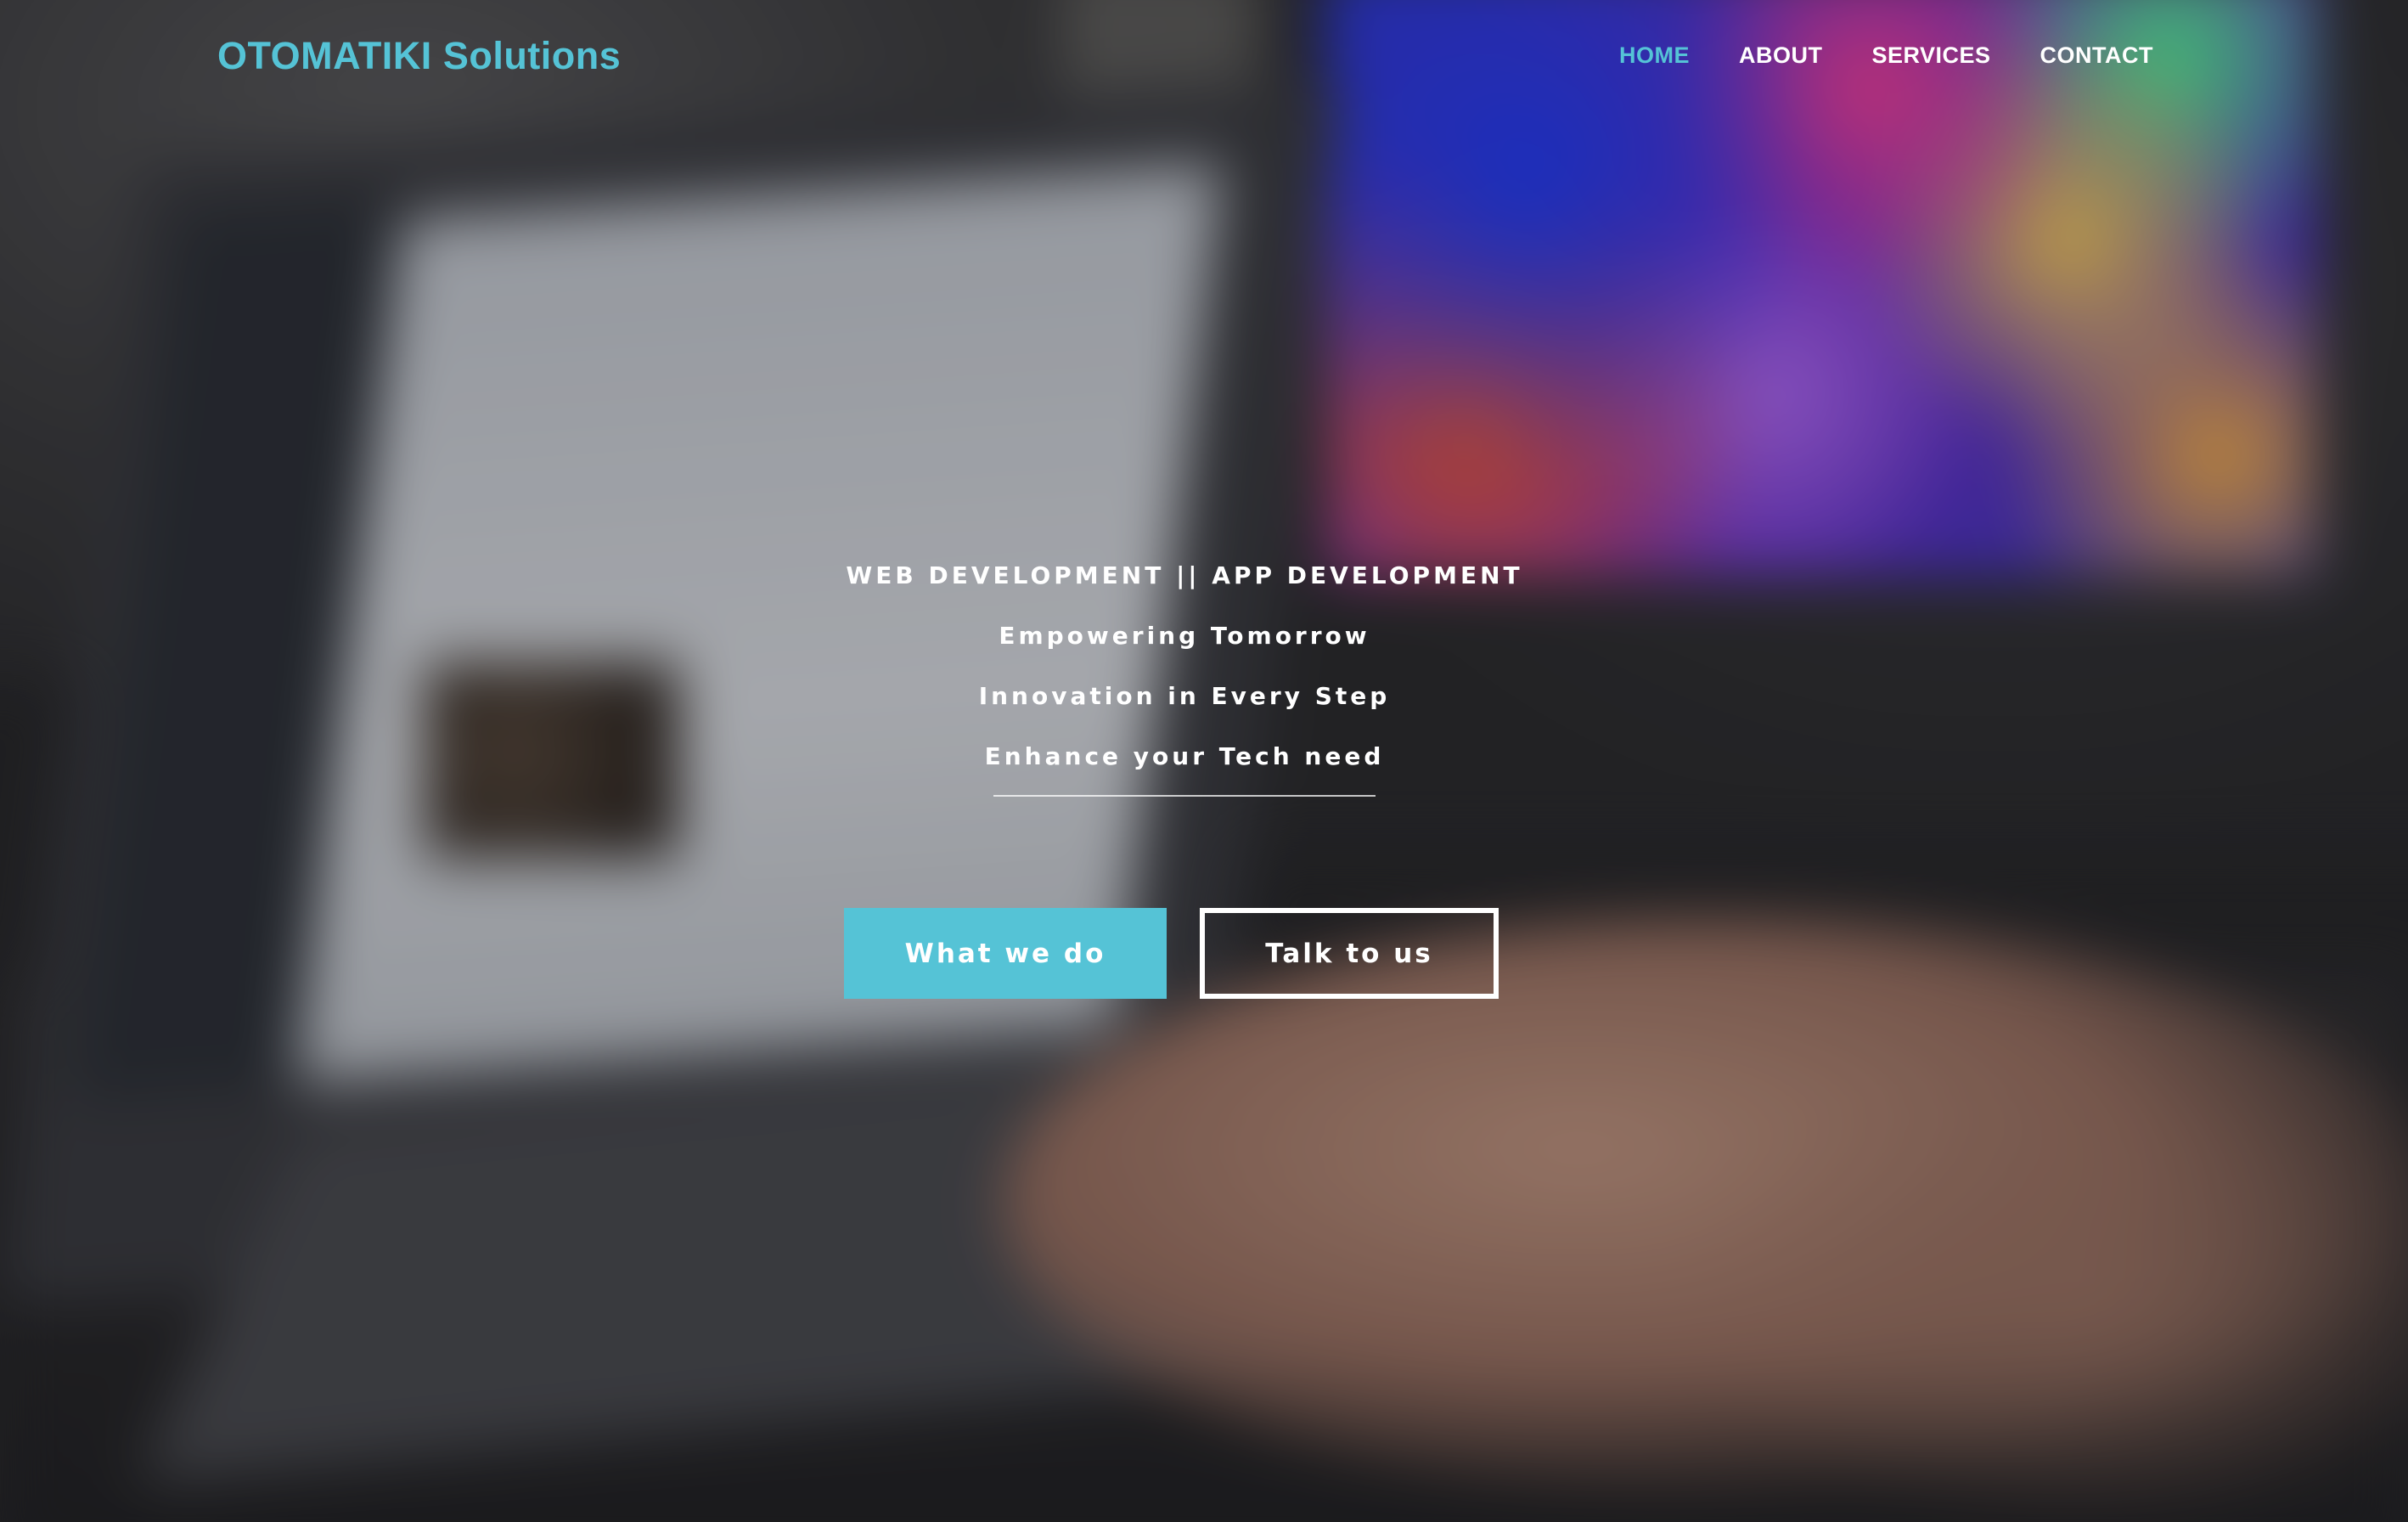  I want to click on nav-menu: HOME ABOUT SERVICES CONTACT, so click(1886, 55).